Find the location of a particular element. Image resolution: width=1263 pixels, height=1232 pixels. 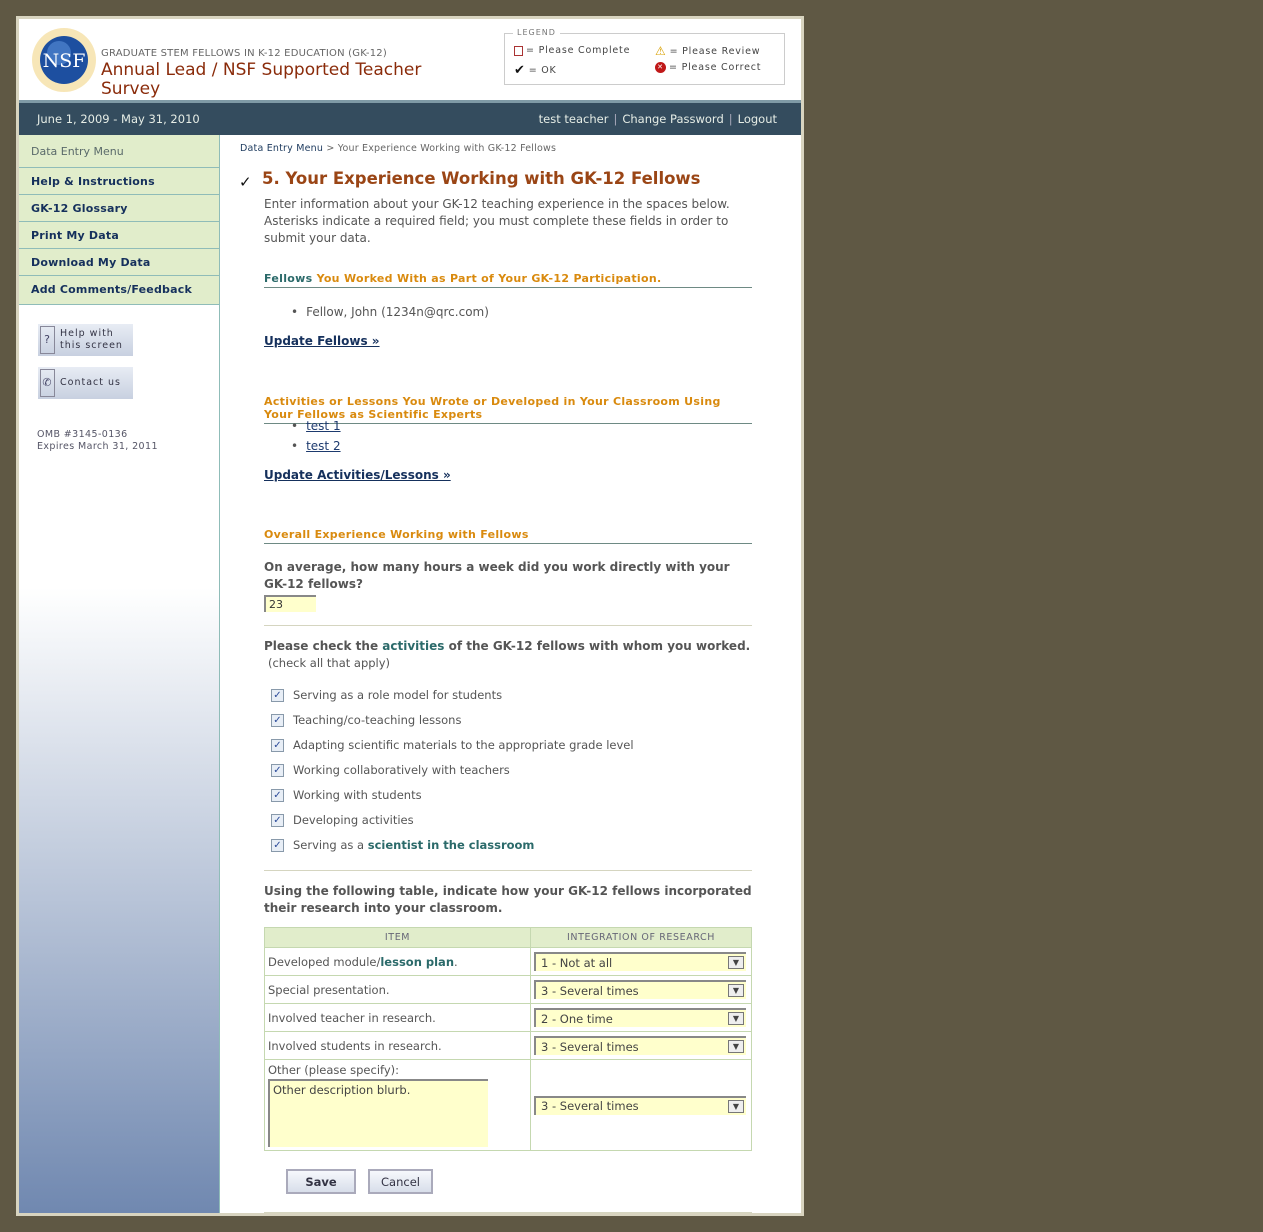

legend-ok-label: = OK is located at coordinates (542, 70).